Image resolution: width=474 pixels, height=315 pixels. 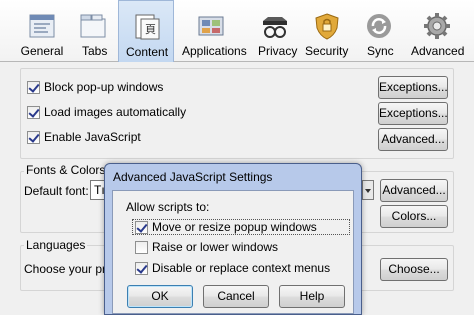 What do you see at coordinates (234, 227) in the screenshot?
I see `move-resize-label: Move or resize popup windows` at bounding box center [234, 227].